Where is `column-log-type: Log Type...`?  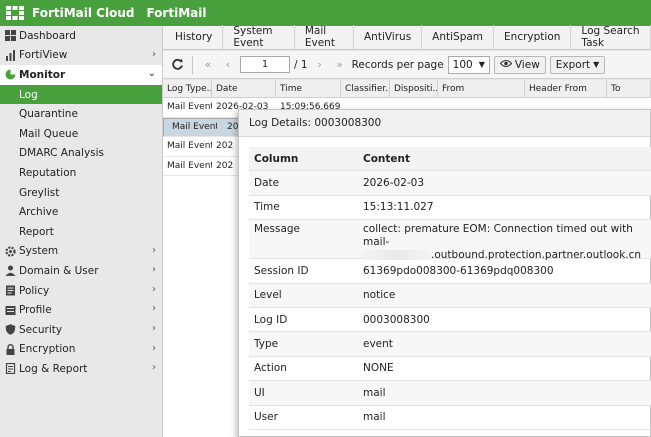 column-log-type: Log Type... is located at coordinates (187, 88).